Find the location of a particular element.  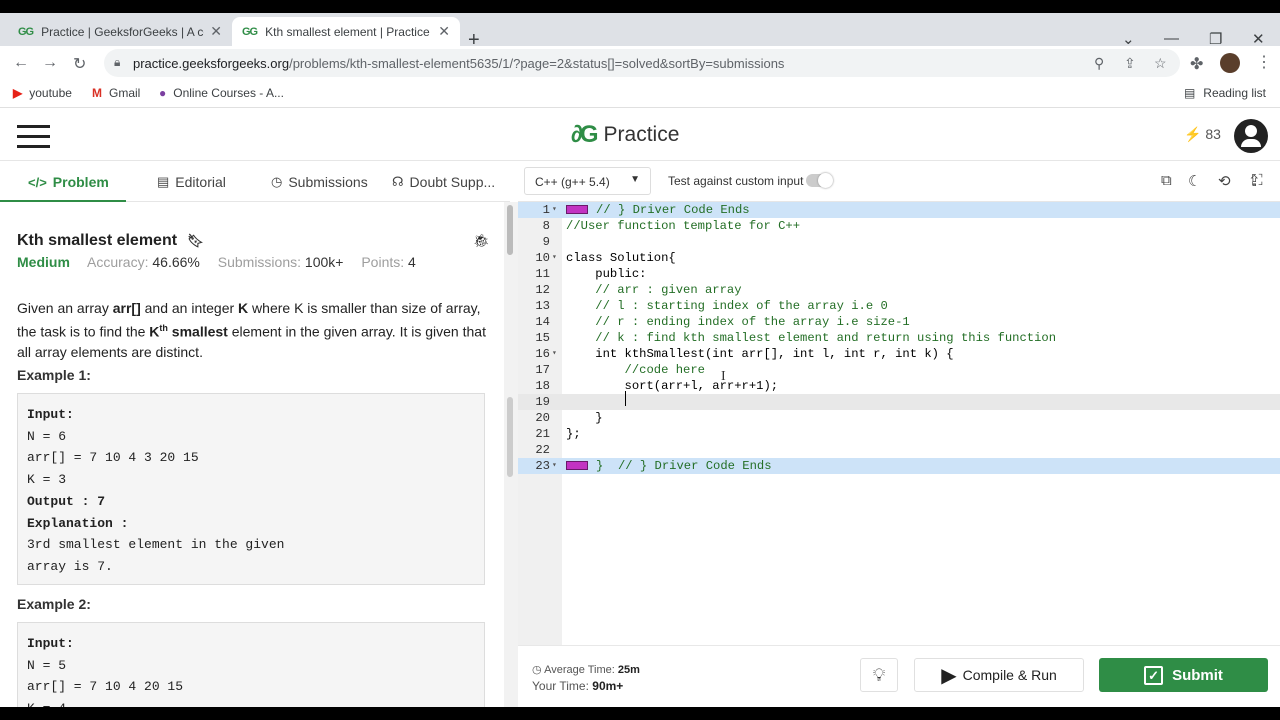

accuracy-value: 46.66% is located at coordinates (176, 262).